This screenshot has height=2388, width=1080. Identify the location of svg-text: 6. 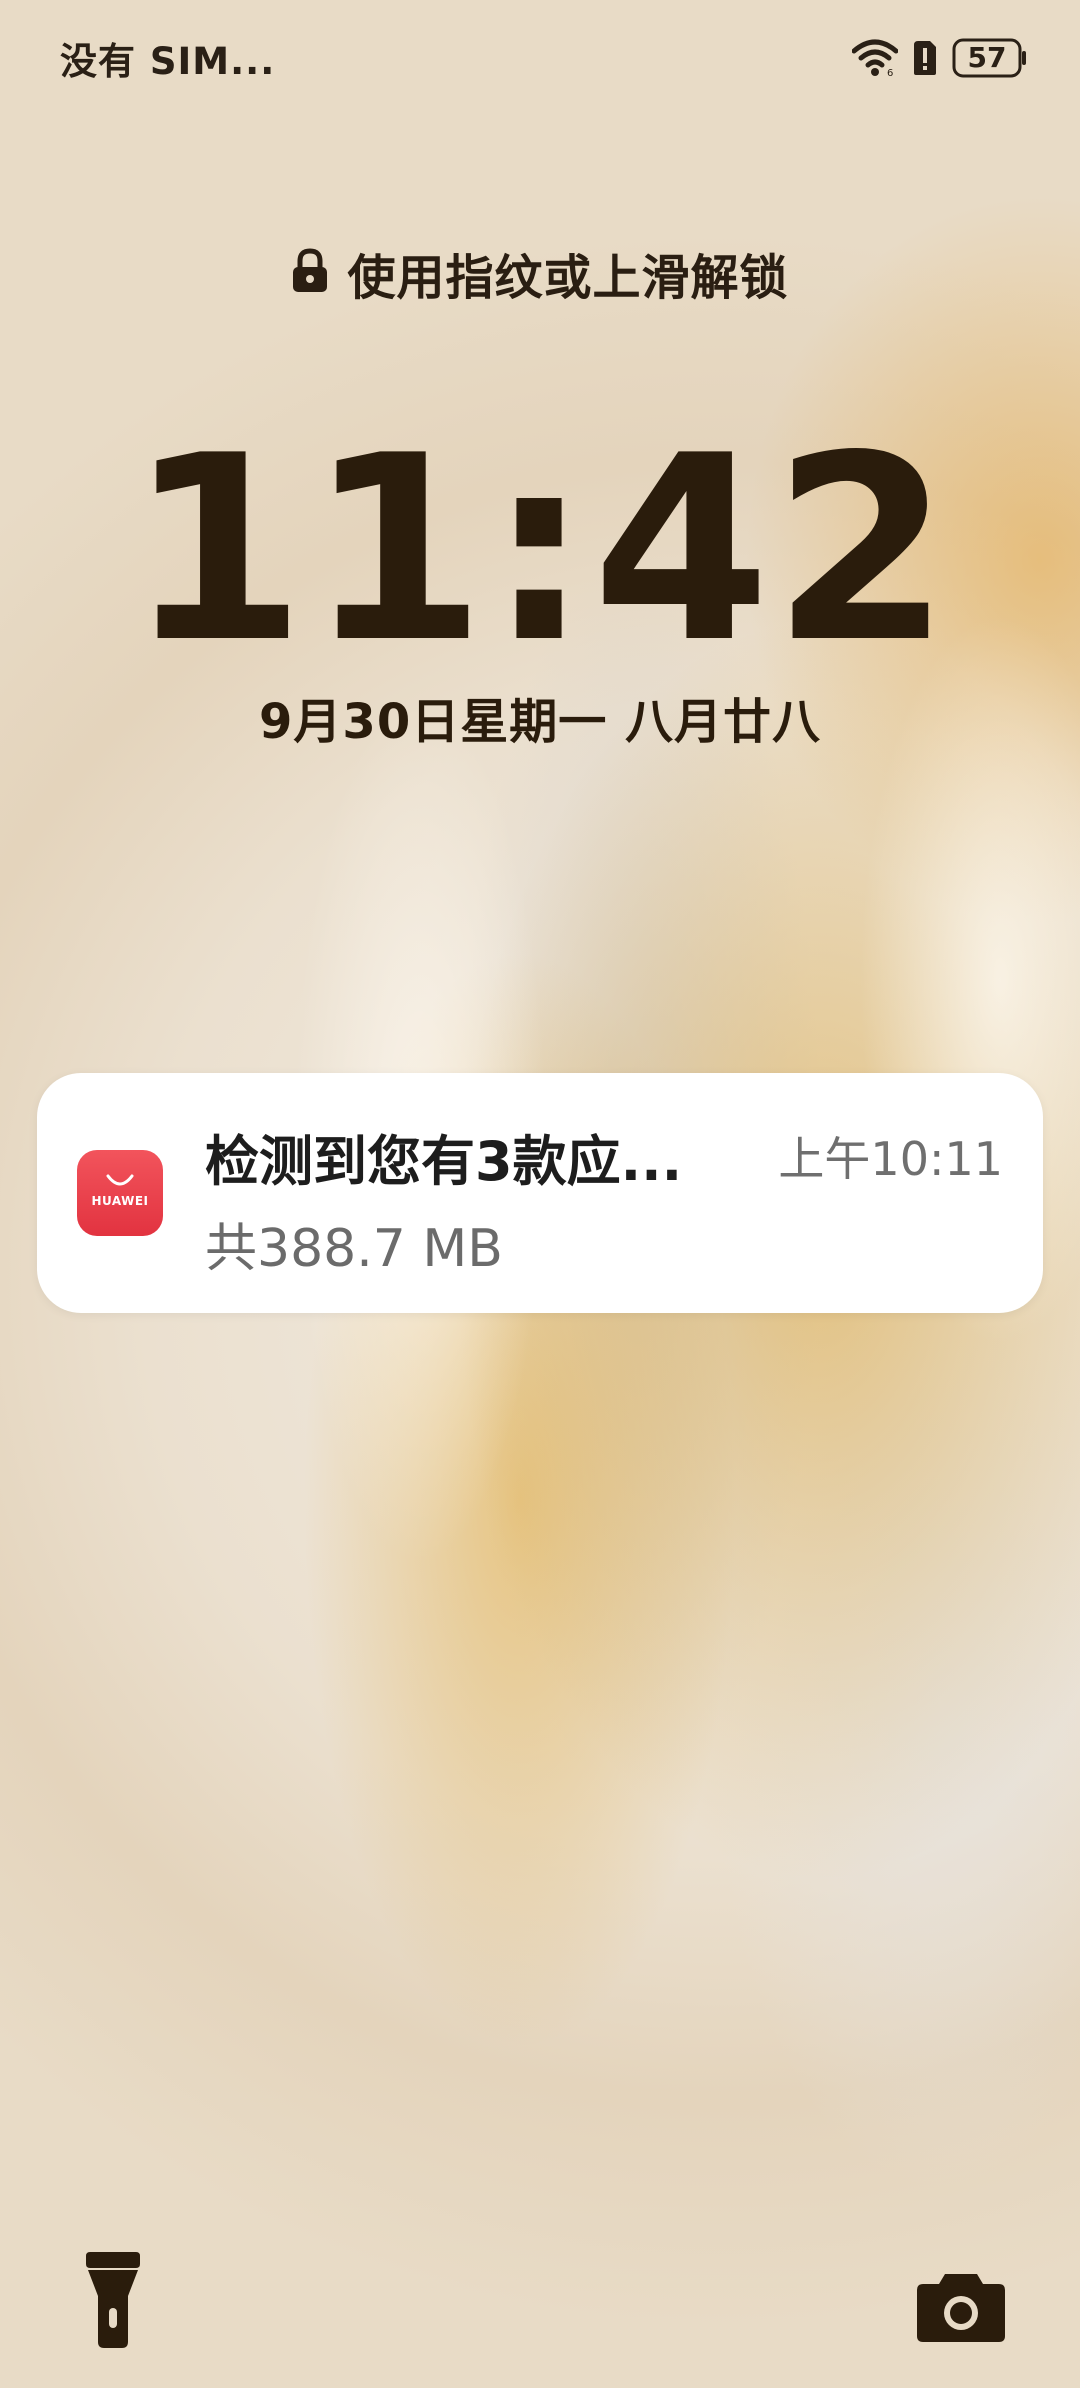
(890, 72).